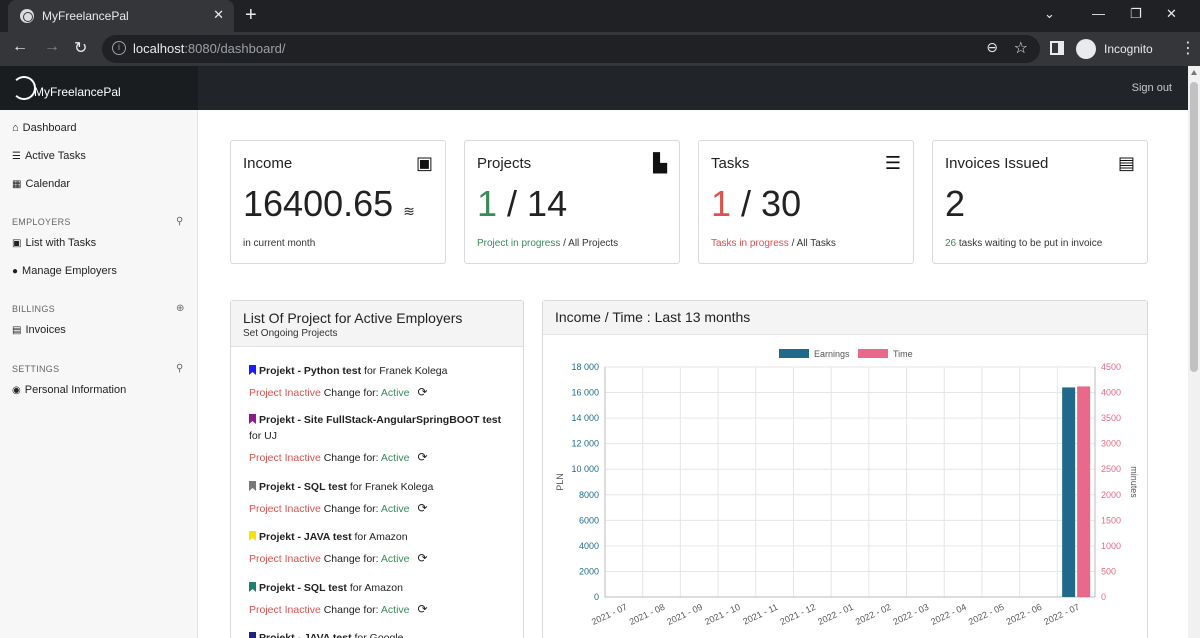  What do you see at coordinates (1024, 614) in the screenshot?
I see `x-tick-label: 2022 - 06` at bounding box center [1024, 614].